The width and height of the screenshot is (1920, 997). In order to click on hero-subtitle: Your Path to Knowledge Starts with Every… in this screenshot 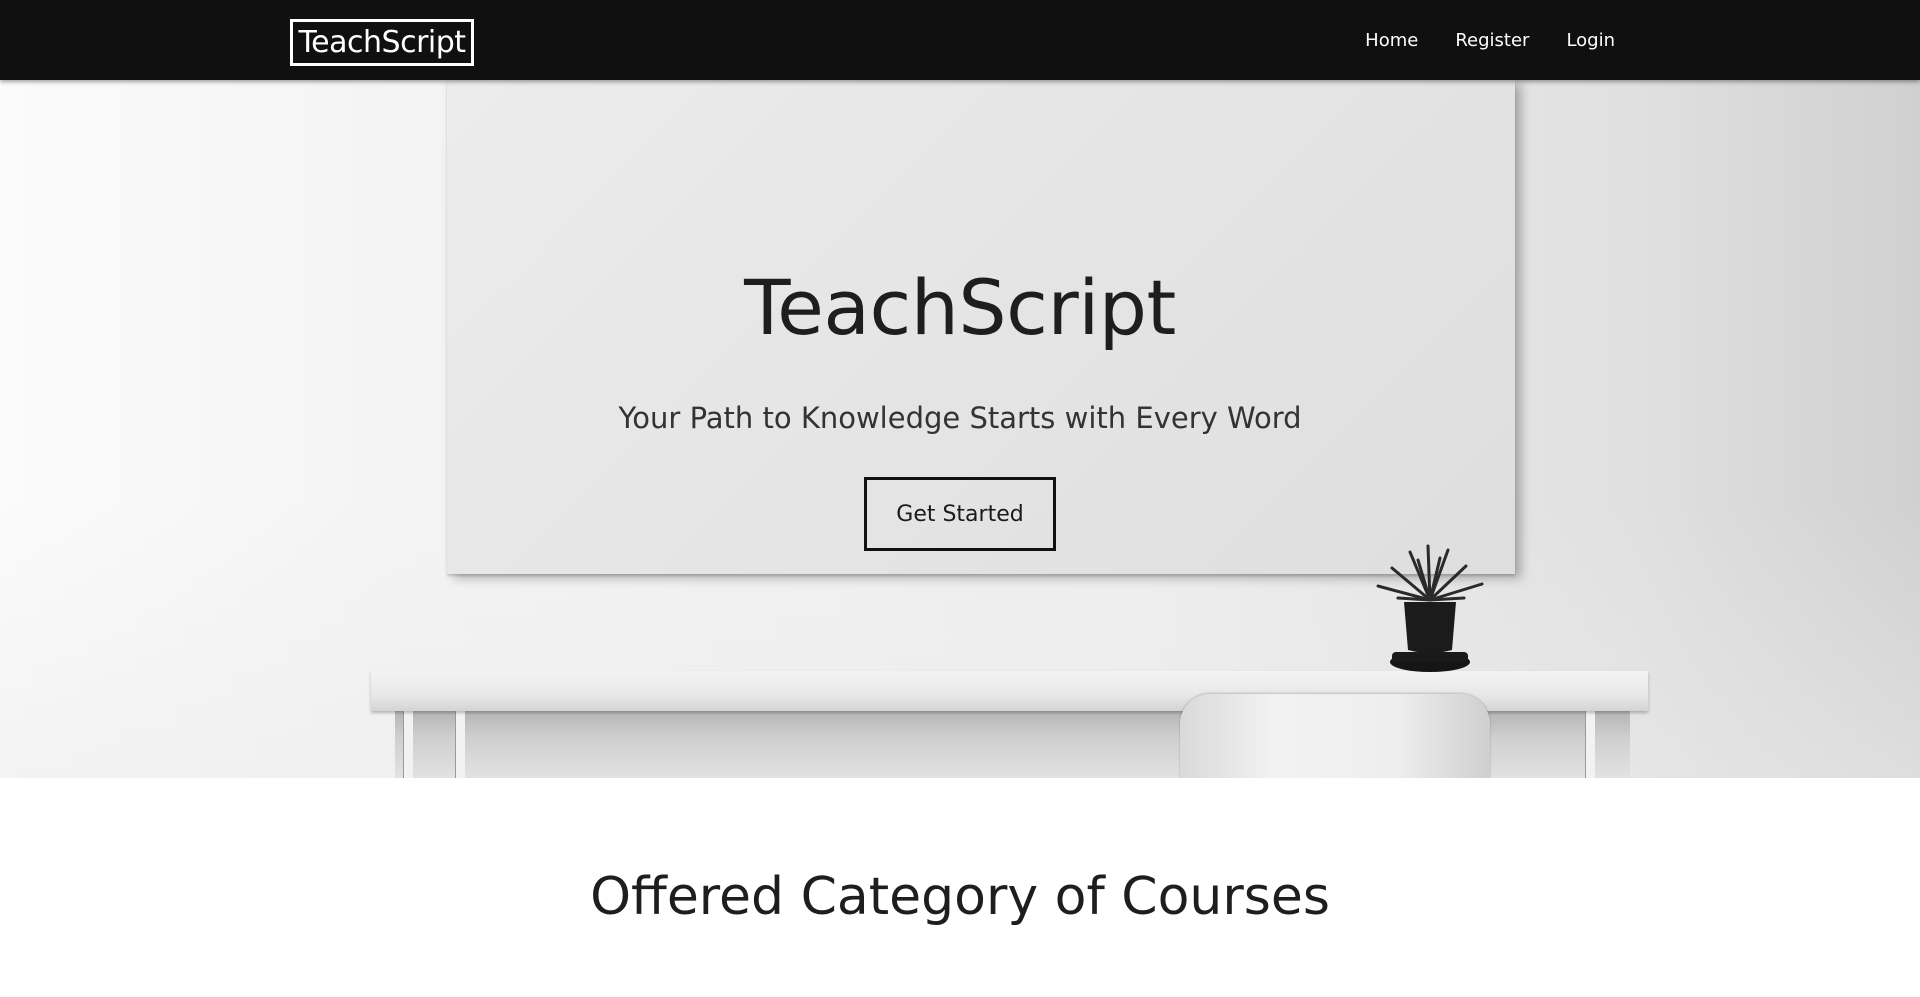, I will do `click(960, 418)`.